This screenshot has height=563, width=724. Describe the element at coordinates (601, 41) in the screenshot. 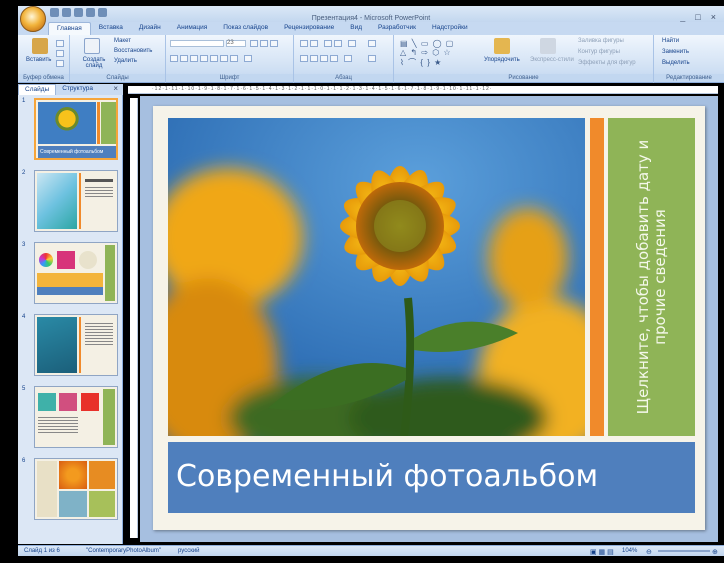

I see `shape-fill-button: Заливка фигуры` at that location.